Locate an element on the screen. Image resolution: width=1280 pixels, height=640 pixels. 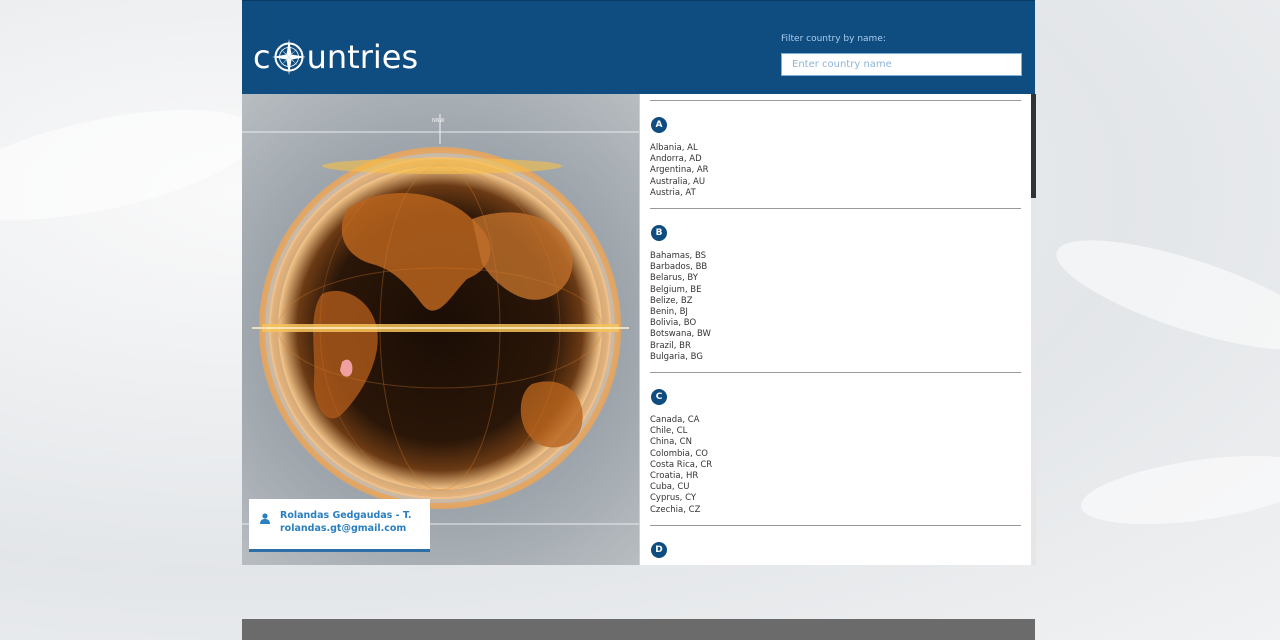
country-item: Cuba, CU is located at coordinates (670, 487).